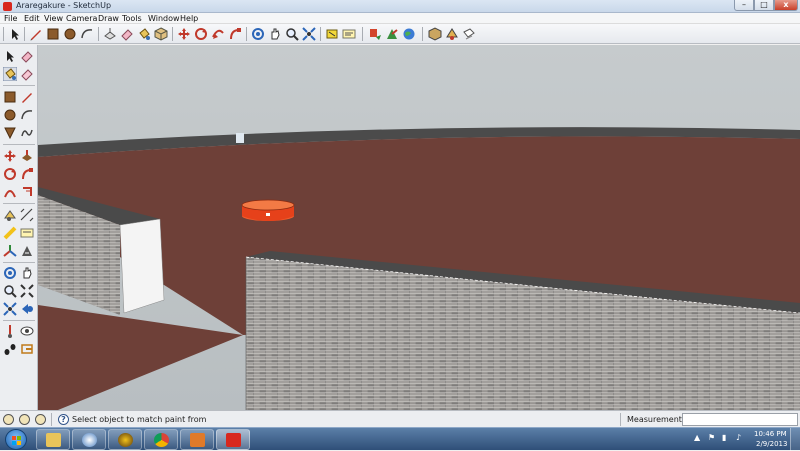 The width and height of the screenshot is (800, 451). What do you see at coordinates (63, 419) in the screenshot?
I see `help-icon: ?` at bounding box center [63, 419].